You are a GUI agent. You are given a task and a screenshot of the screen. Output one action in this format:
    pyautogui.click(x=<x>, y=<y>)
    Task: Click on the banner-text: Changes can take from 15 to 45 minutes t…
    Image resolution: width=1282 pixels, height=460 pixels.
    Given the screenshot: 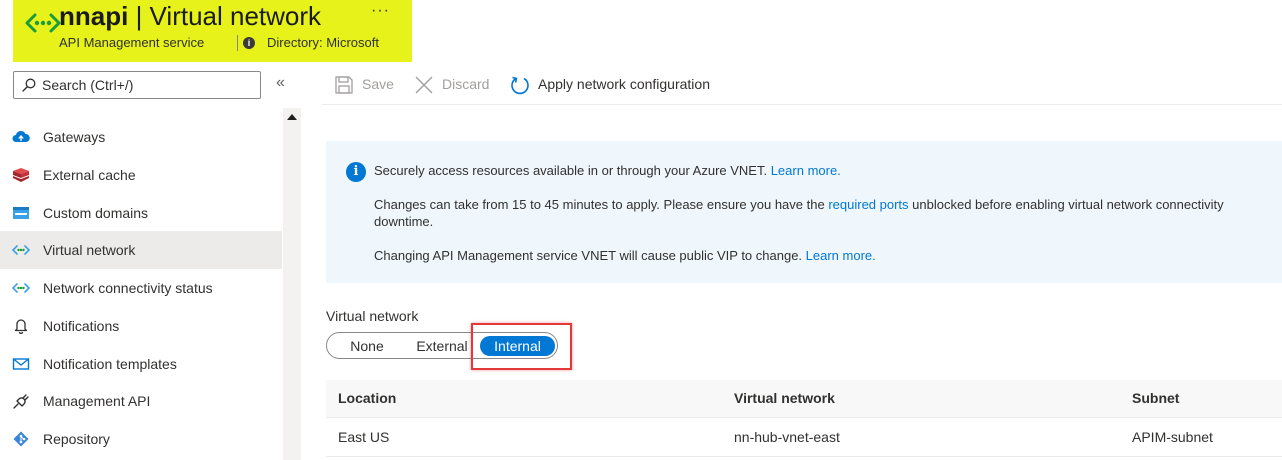 What is the action you would take?
    pyautogui.click(x=601, y=204)
    